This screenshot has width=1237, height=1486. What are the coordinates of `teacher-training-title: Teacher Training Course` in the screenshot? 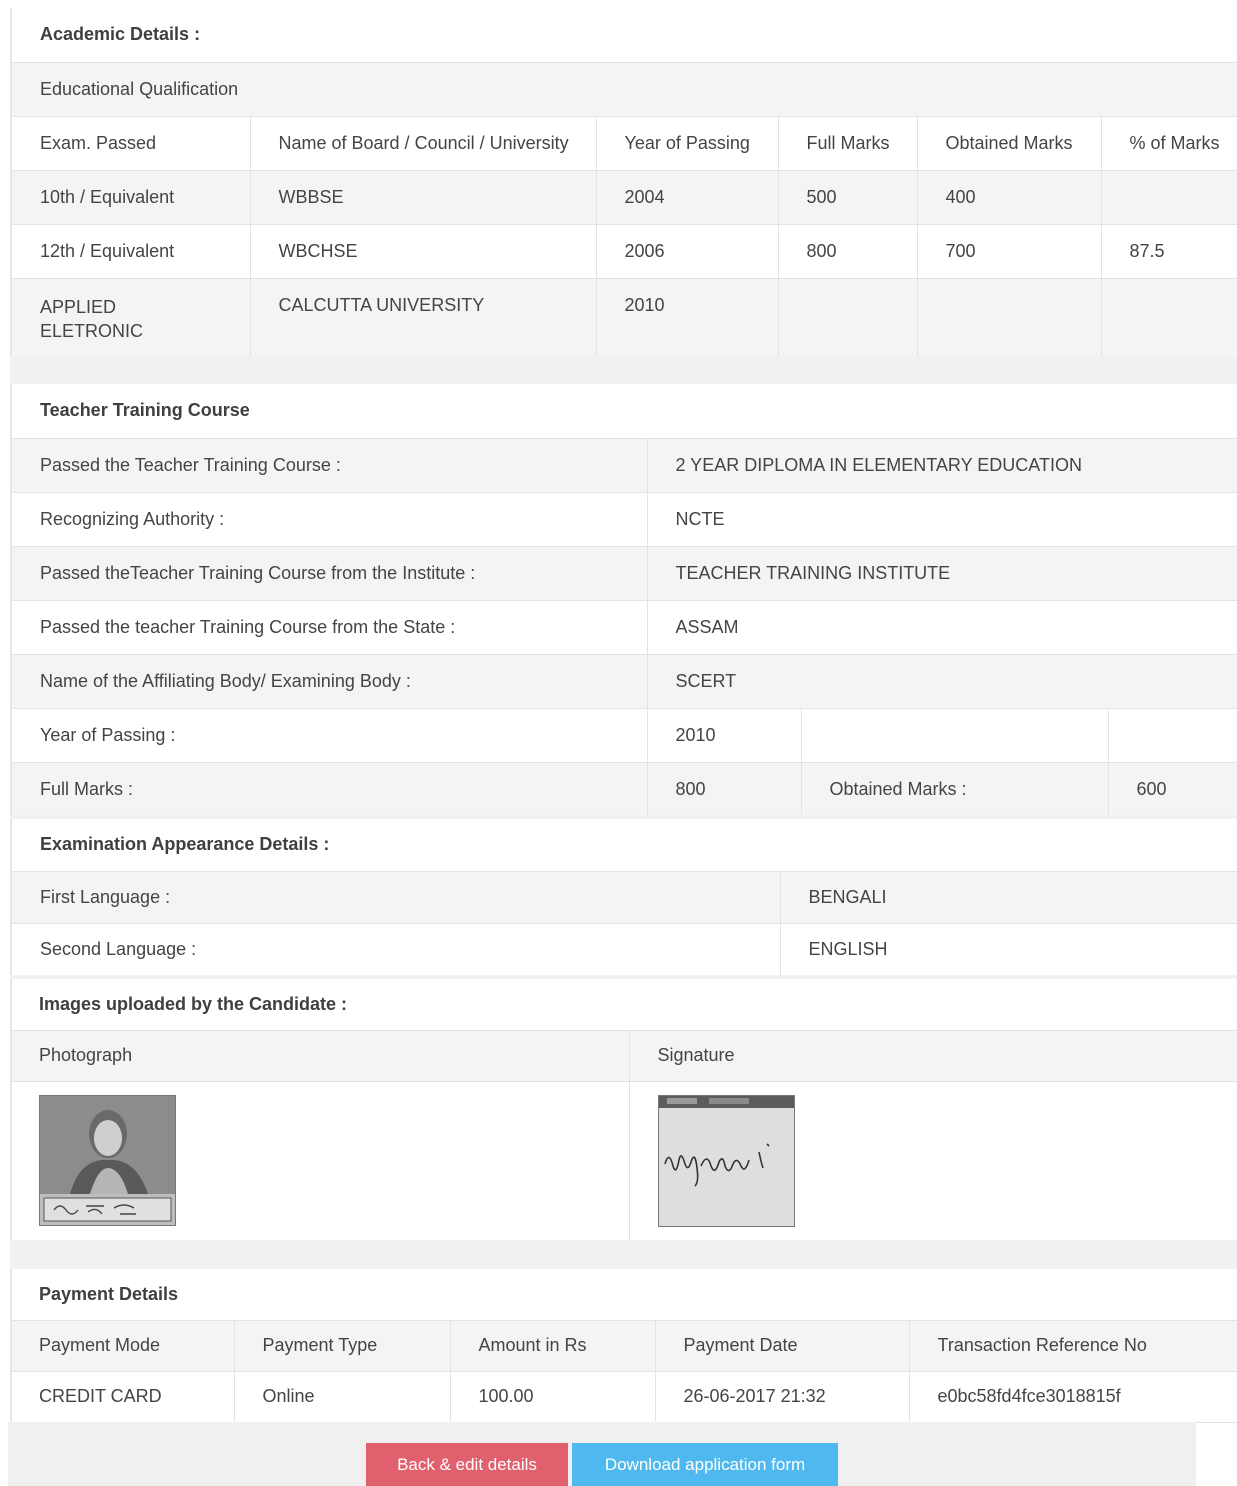 It's located at (624, 411).